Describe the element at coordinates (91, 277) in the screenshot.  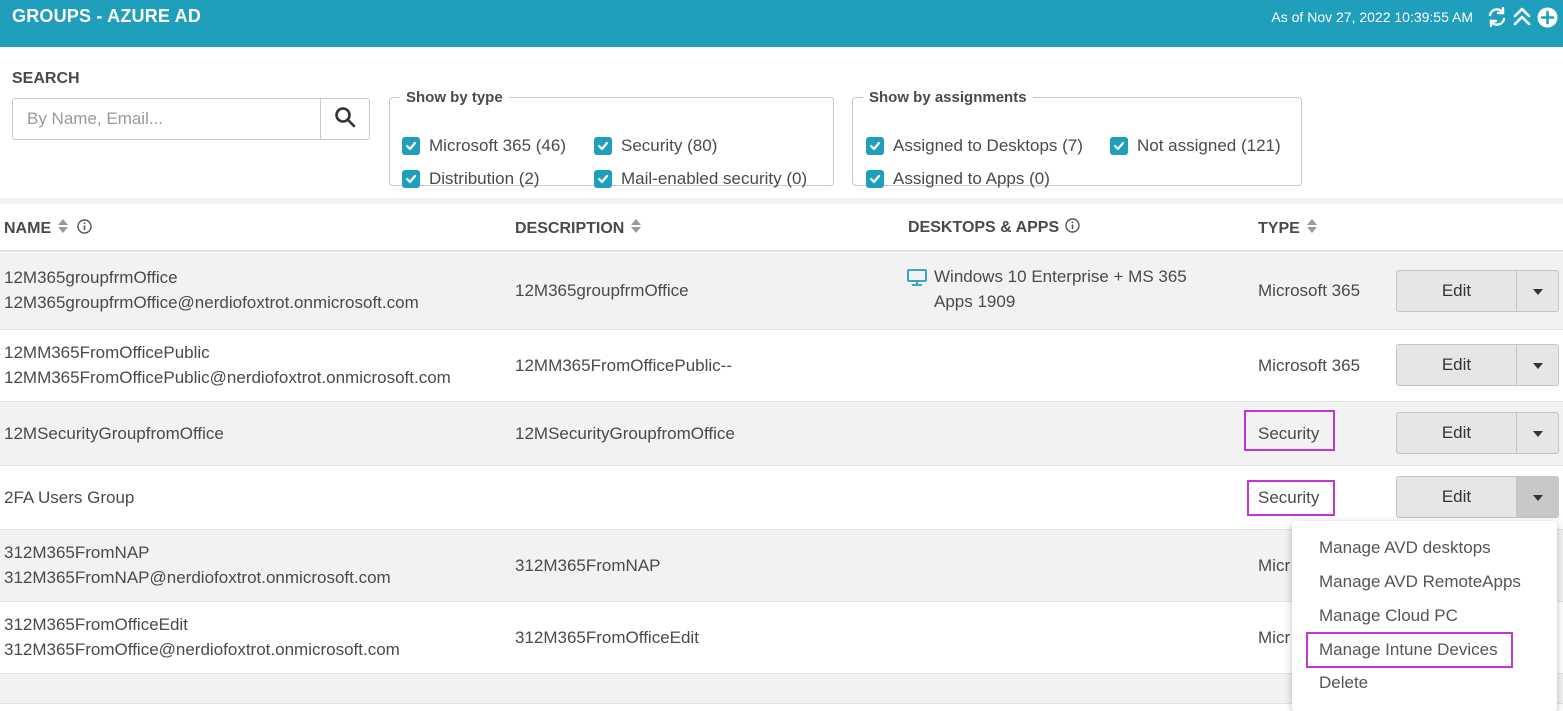
I see `group-name: 12M365groupfrmOffice` at that location.